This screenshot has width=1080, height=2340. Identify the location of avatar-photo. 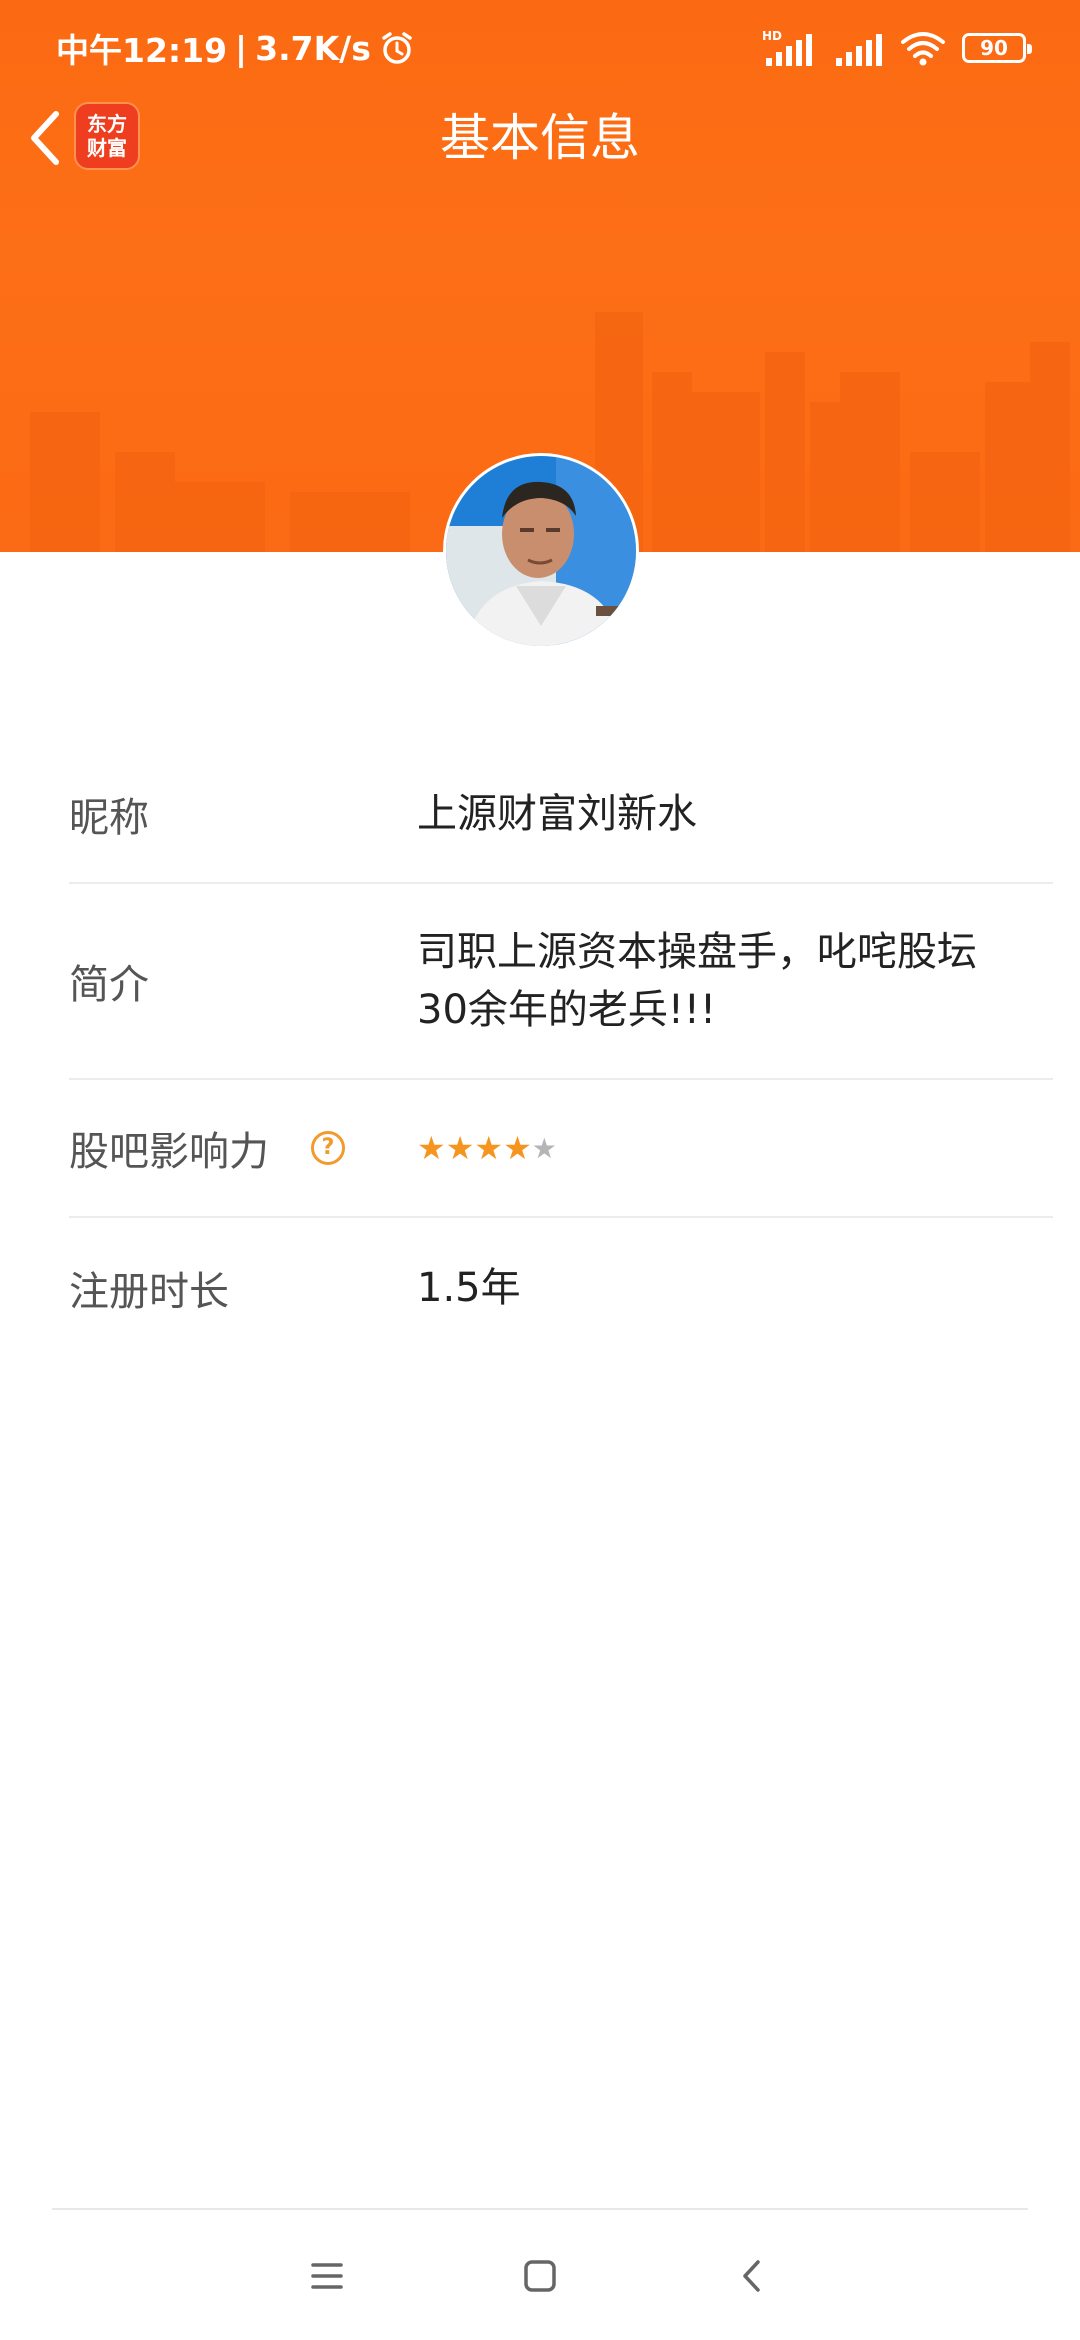
(541, 551).